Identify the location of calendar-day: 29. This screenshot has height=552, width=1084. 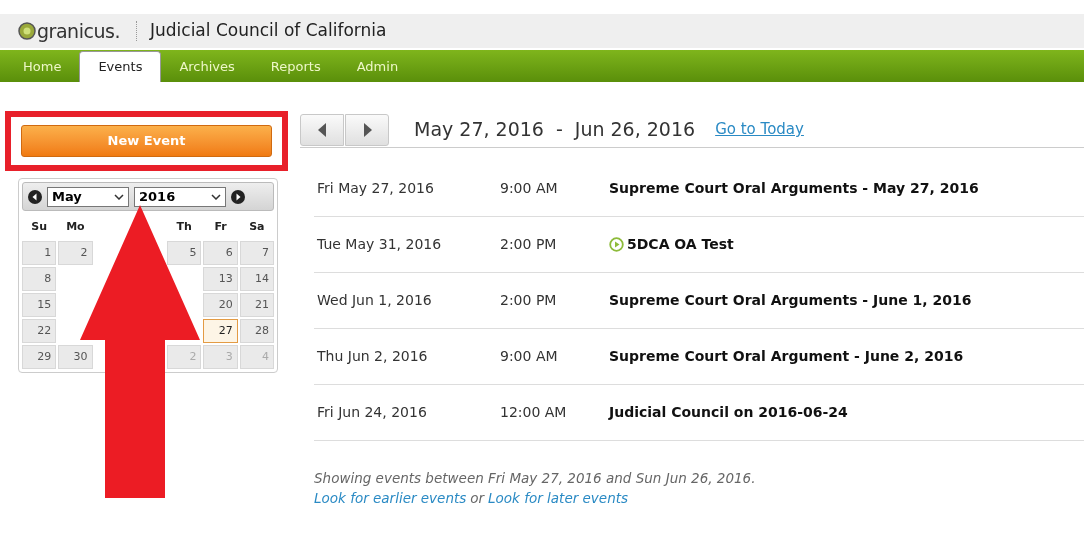
(39, 357).